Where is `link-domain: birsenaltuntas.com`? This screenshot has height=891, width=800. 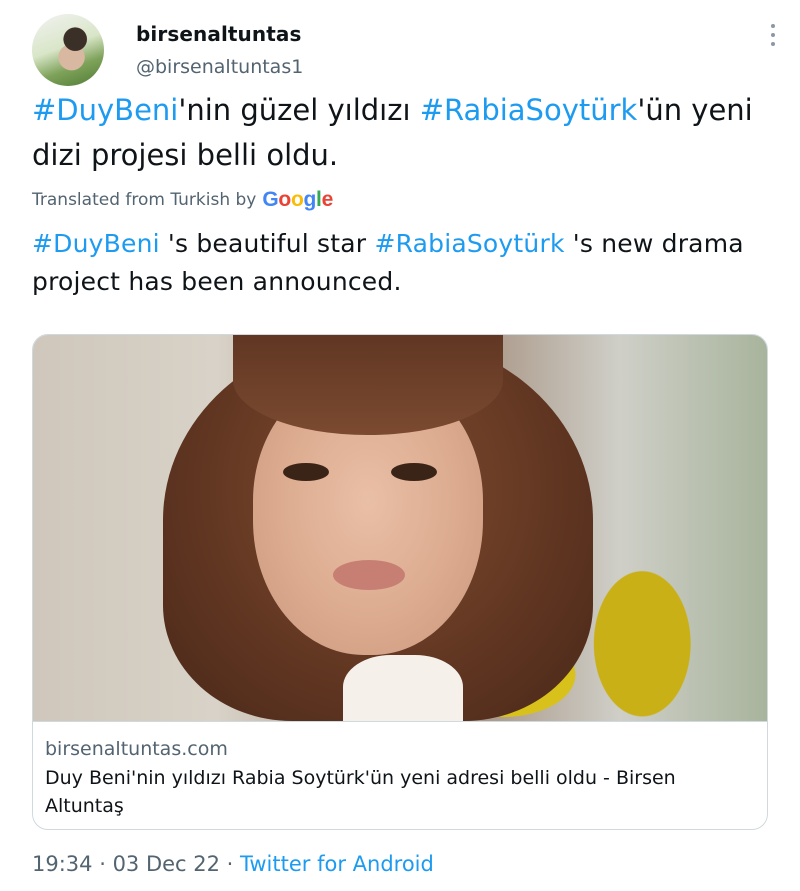 link-domain: birsenaltuntas.com is located at coordinates (136, 749).